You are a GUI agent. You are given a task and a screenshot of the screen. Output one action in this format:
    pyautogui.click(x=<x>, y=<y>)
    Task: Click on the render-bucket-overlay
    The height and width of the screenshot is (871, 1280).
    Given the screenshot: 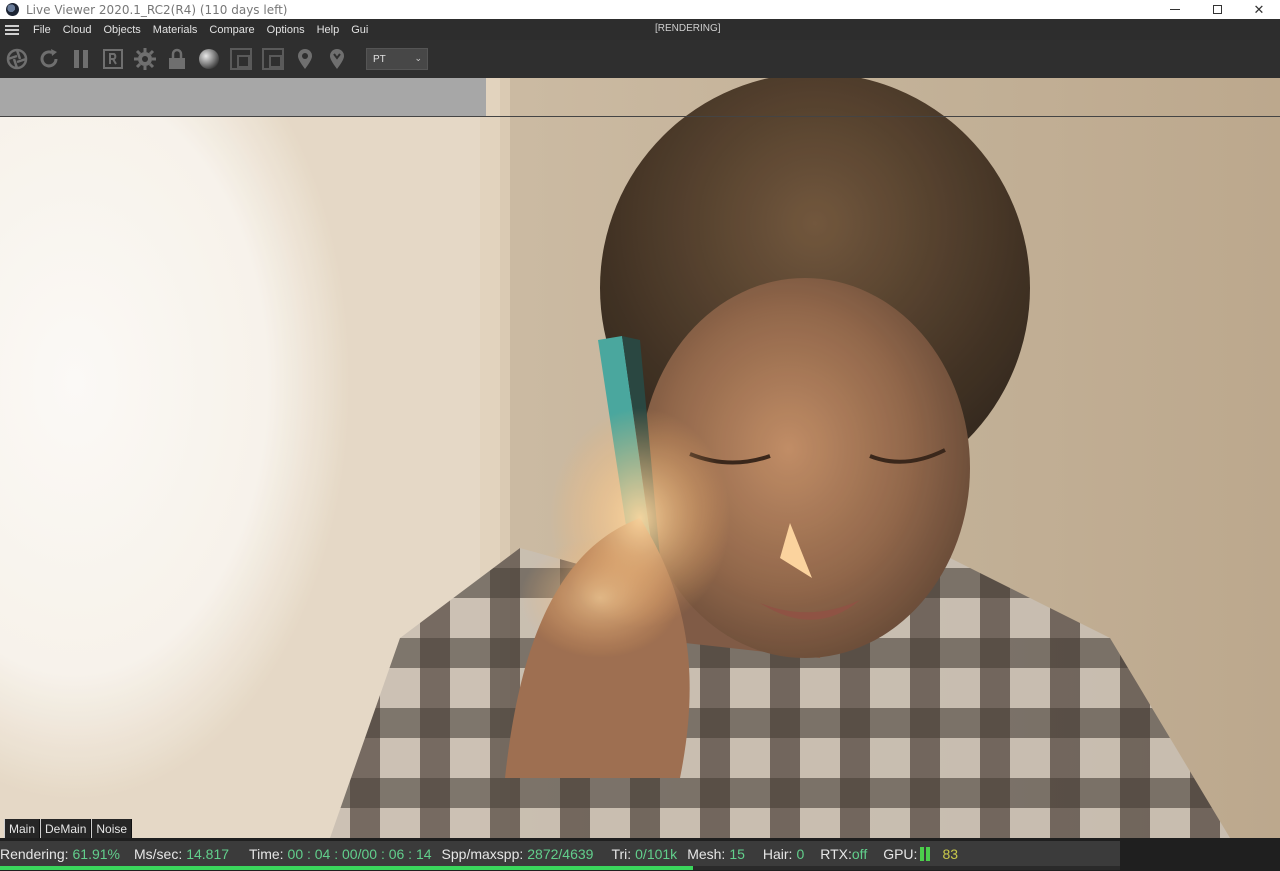 What is the action you would take?
    pyautogui.click(x=243, y=97)
    